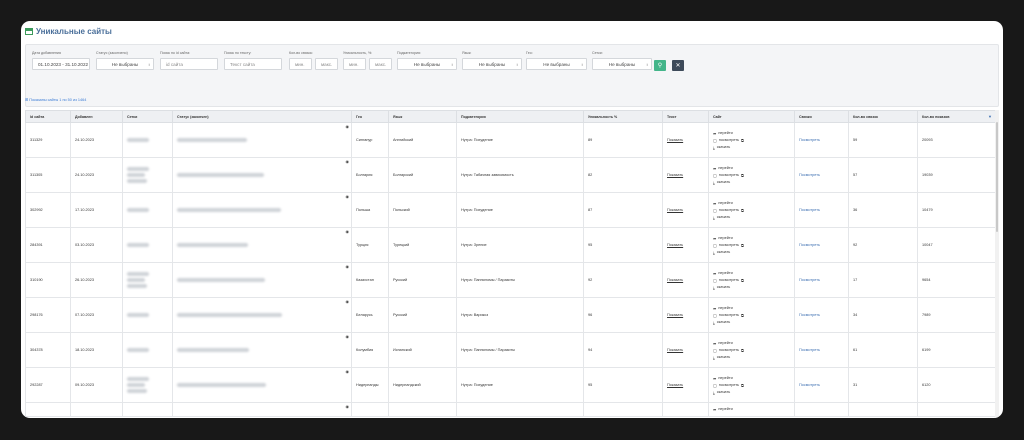 This screenshot has width=1024, height=440. What do you see at coordinates (623, 175) in the screenshot?
I see `cell-uniq: 82` at bounding box center [623, 175].